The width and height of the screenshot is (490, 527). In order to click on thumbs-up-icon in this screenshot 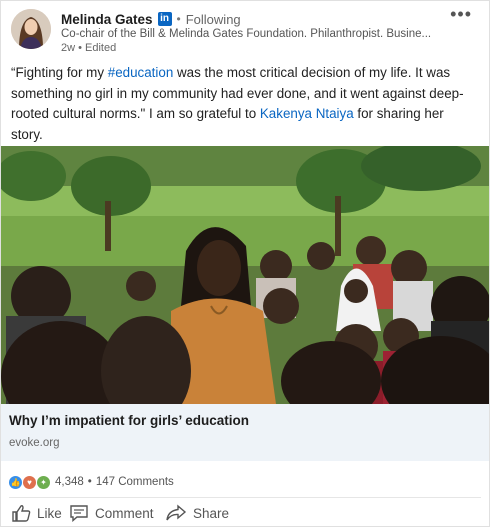, I will do `click(21, 513)`.